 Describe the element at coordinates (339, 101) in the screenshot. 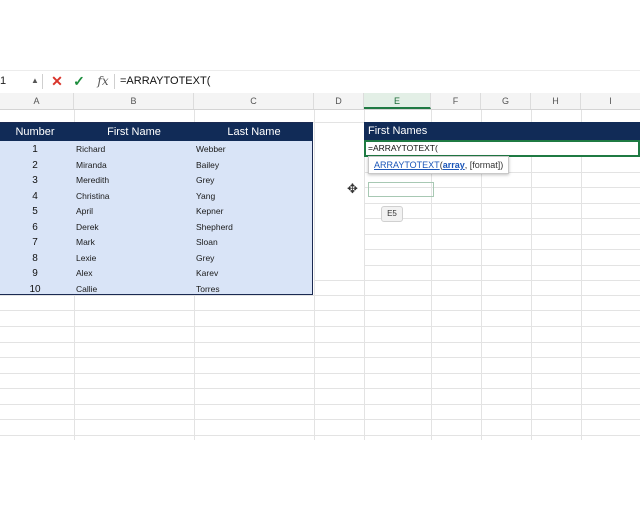

I see `column-header-d: D` at that location.